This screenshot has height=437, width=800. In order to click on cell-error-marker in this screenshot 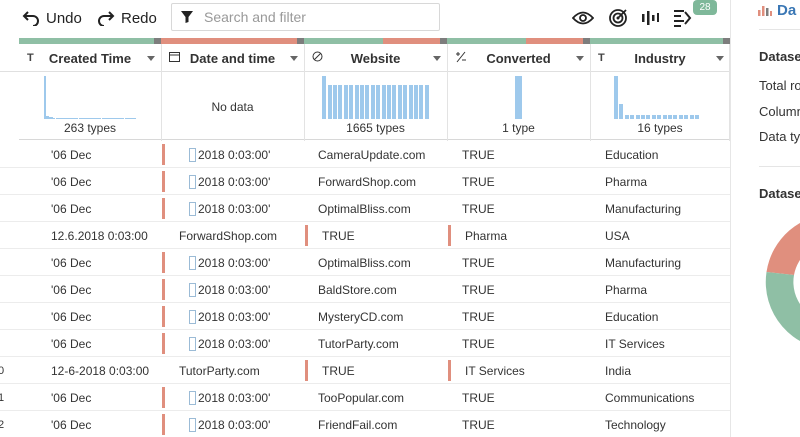, I will do `click(449, 370)`.